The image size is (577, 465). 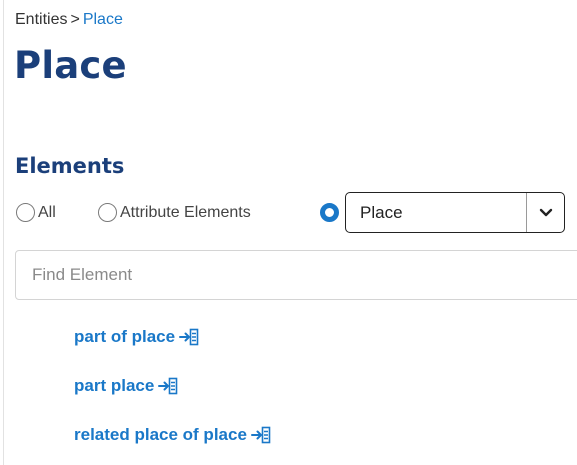 What do you see at coordinates (455, 212) in the screenshot?
I see `entity-filter-select: Place` at bounding box center [455, 212].